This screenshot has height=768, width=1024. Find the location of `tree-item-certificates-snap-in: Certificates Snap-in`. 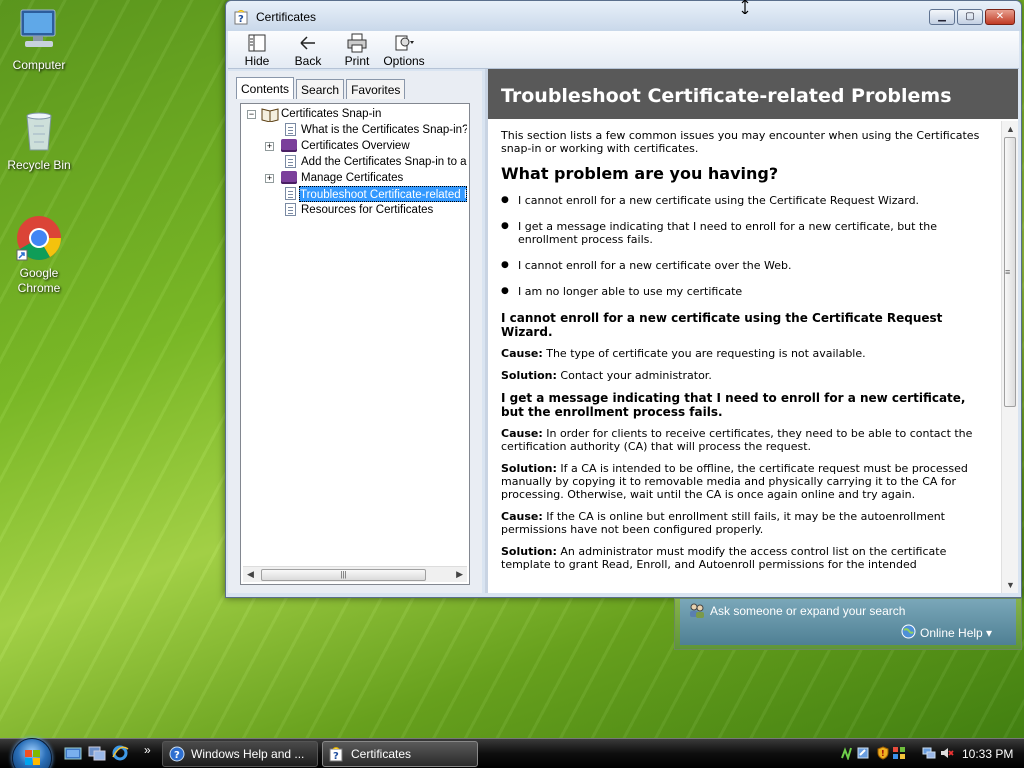

tree-item-certificates-snap-in: Certificates Snap-in is located at coordinates (331, 114).